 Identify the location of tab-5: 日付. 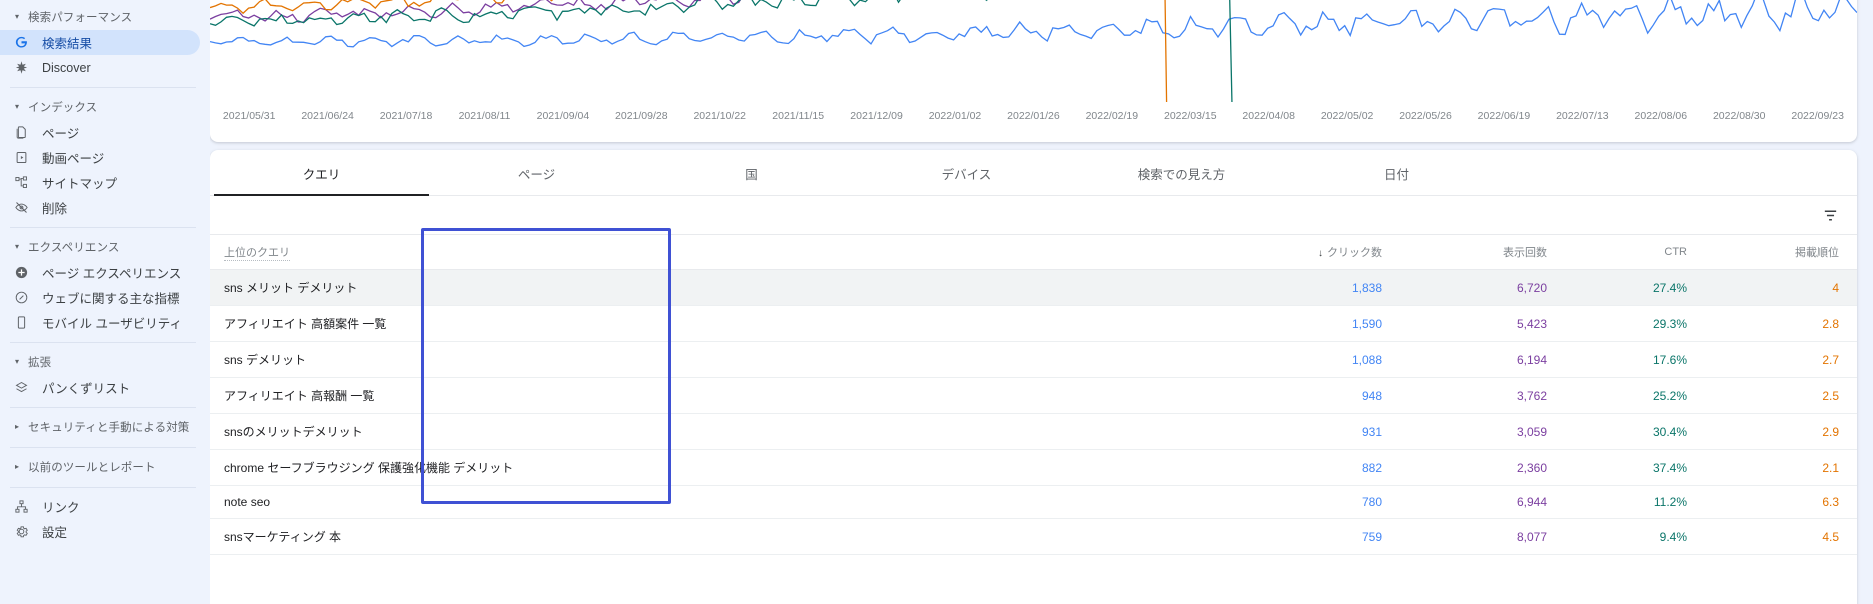
(1396, 173).